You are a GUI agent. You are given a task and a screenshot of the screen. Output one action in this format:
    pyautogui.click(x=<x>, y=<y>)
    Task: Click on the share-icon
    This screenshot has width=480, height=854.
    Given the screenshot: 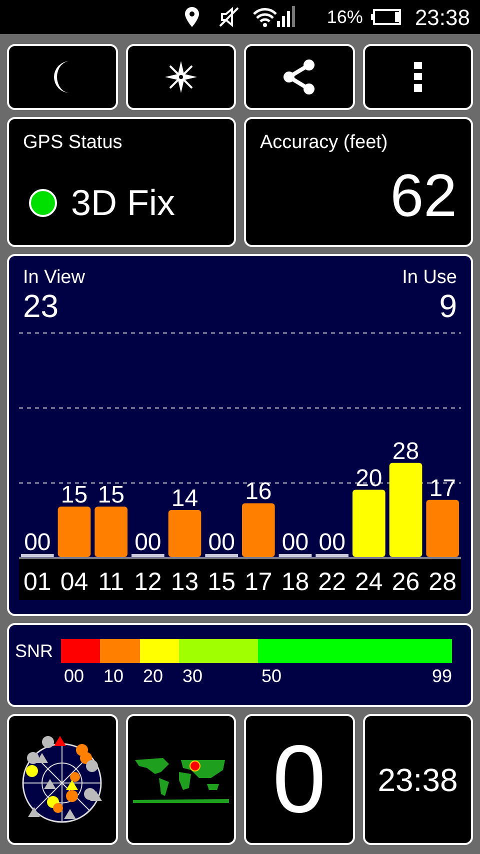 What is the action you would take?
    pyautogui.click(x=299, y=77)
    